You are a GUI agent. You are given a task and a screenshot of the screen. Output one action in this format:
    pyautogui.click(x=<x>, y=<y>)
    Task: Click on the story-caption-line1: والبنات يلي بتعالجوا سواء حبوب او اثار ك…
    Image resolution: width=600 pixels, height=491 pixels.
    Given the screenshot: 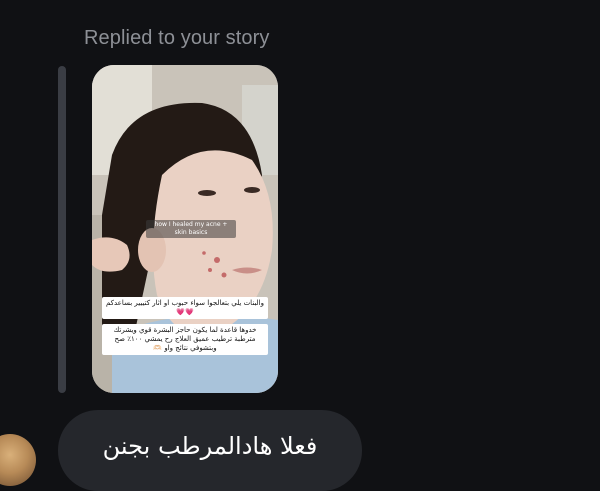 What is the action you would take?
    pyautogui.click(x=185, y=308)
    